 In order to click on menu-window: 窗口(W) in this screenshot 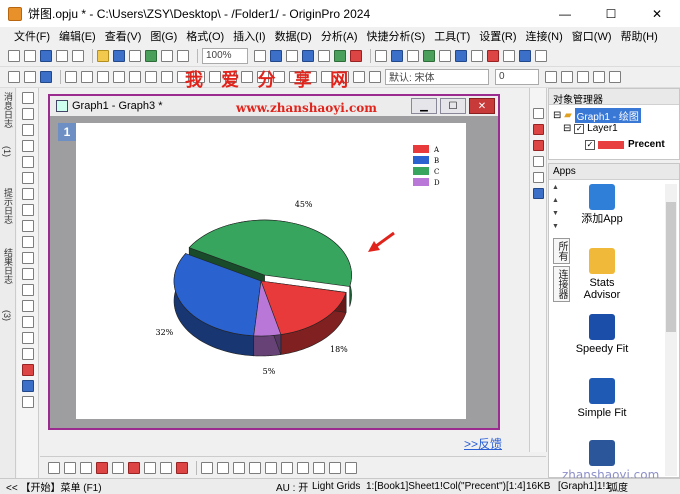, I will do `click(592, 36)`.